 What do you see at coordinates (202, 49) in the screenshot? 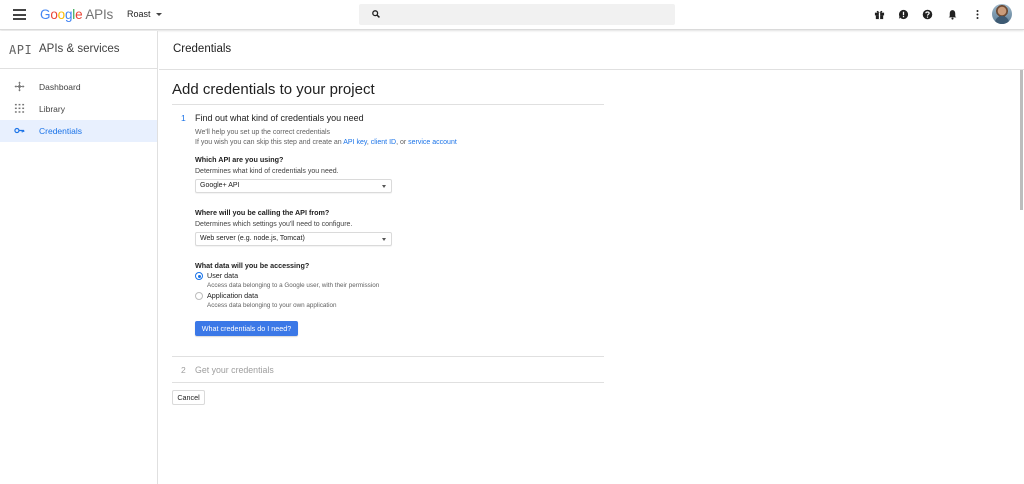
I see `page-title: Credentials` at bounding box center [202, 49].